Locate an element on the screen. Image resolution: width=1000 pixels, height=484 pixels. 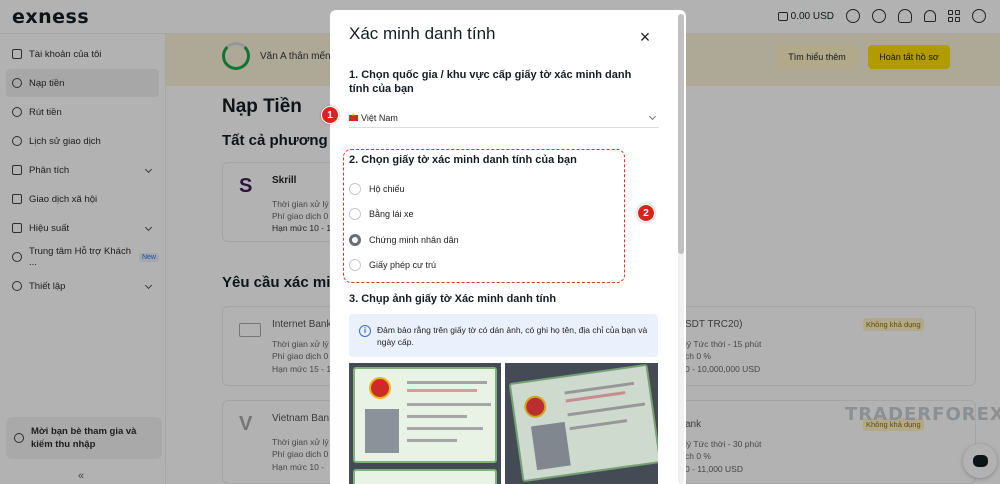
chevron-down-icon is located at coordinates (652, 116).